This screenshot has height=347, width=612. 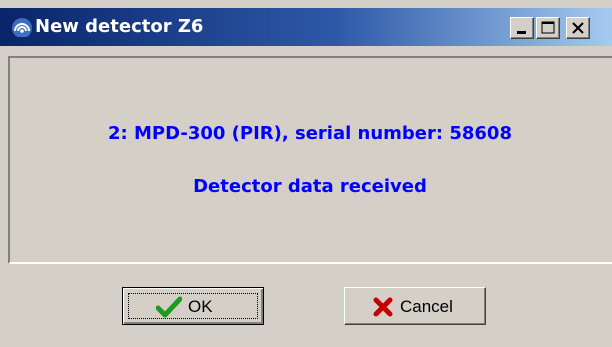 I want to click on maximize-icon, so click(x=548, y=27).